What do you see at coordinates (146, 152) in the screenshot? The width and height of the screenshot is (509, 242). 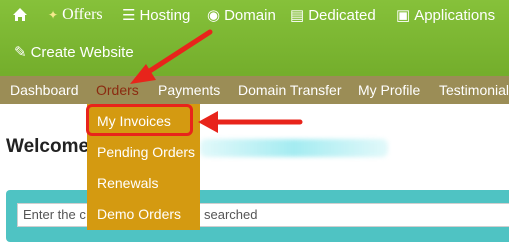 I see `menu-item-pending-orders: Pending Orders` at bounding box center [146, 152].